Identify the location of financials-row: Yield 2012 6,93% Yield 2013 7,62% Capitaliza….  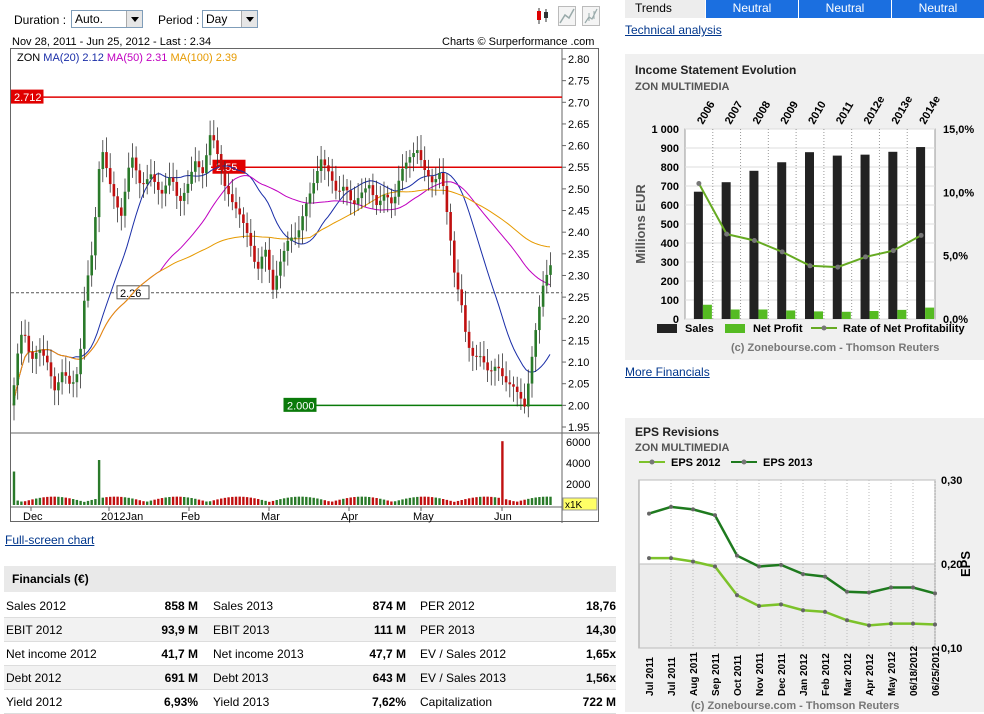
(310, 702).